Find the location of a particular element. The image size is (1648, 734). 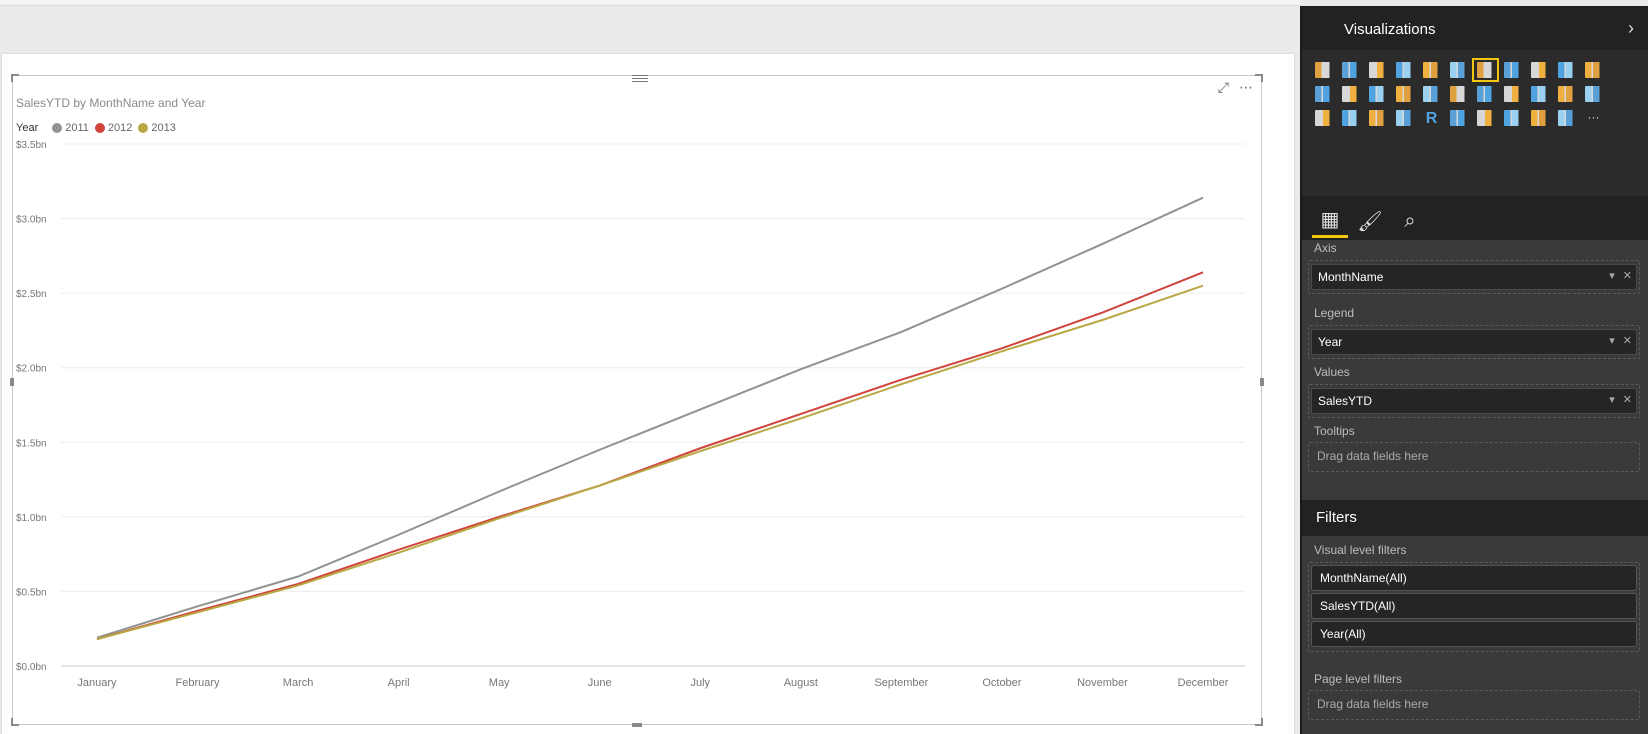

stacked-area-icon is located at coordinates (1539, 70).